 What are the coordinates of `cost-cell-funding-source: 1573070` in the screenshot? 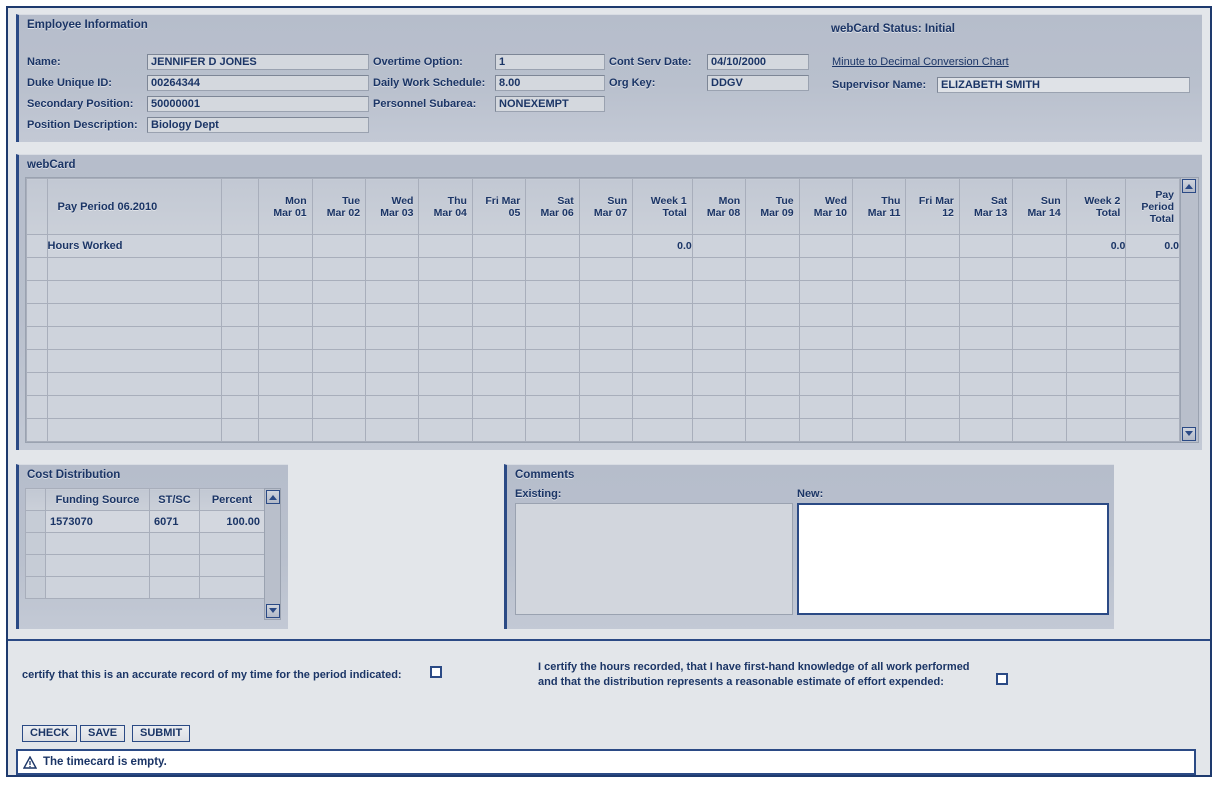 It's located at (97, 521).